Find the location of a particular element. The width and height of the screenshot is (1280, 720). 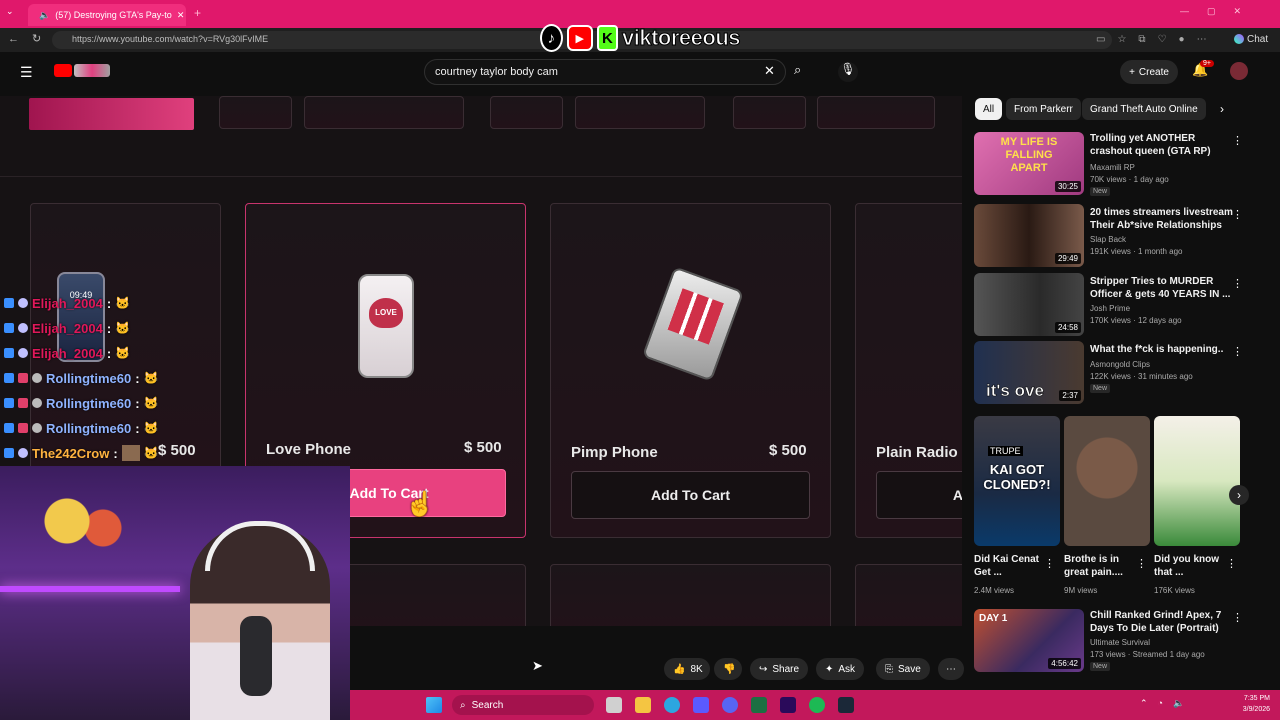

taskbar-clock: 7:35 PM 3/9/2026 is located at coordinates (1250, 704).